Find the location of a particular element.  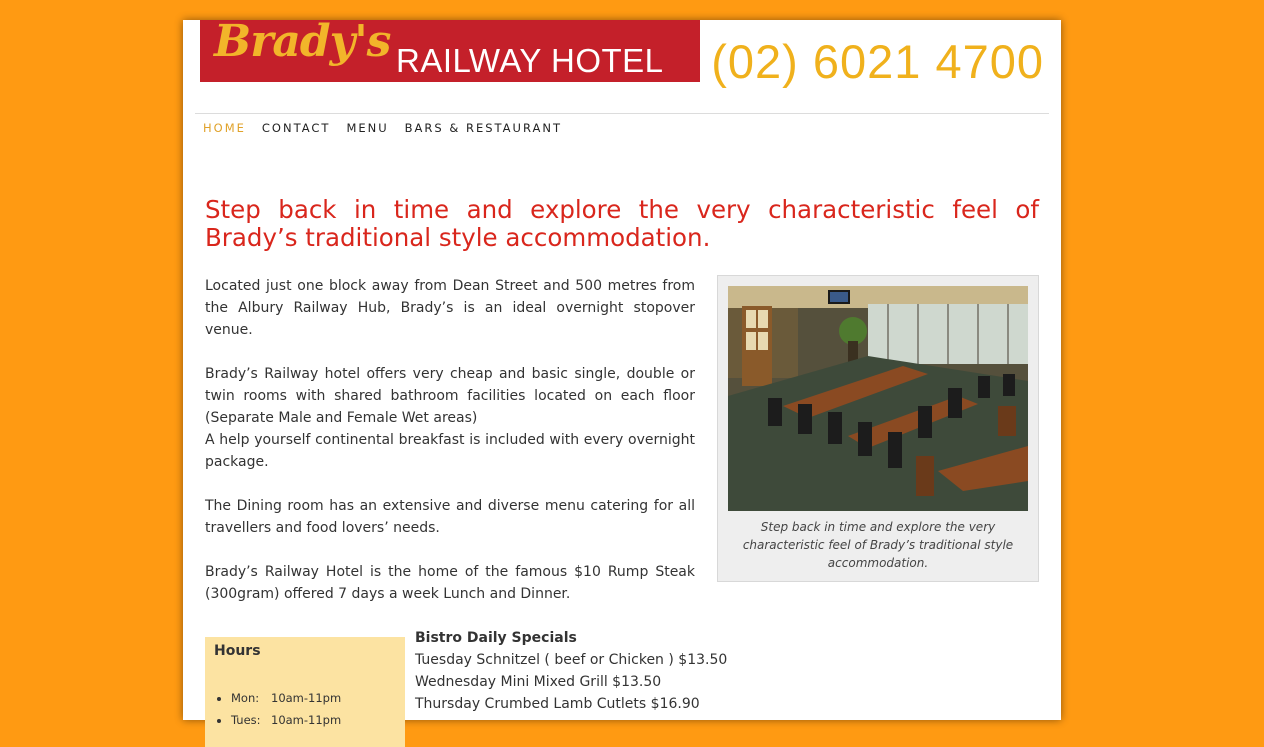

logo-script-text: Brady's is located at coordinates (302, 43).